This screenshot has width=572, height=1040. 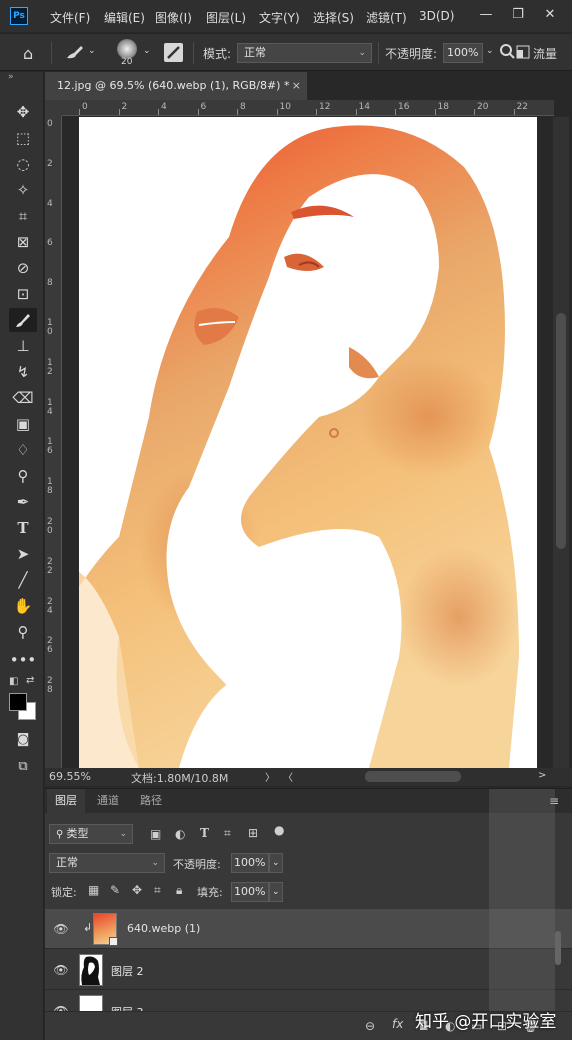 I want to click on close-icon: ✕, so click(x=550, y=15).